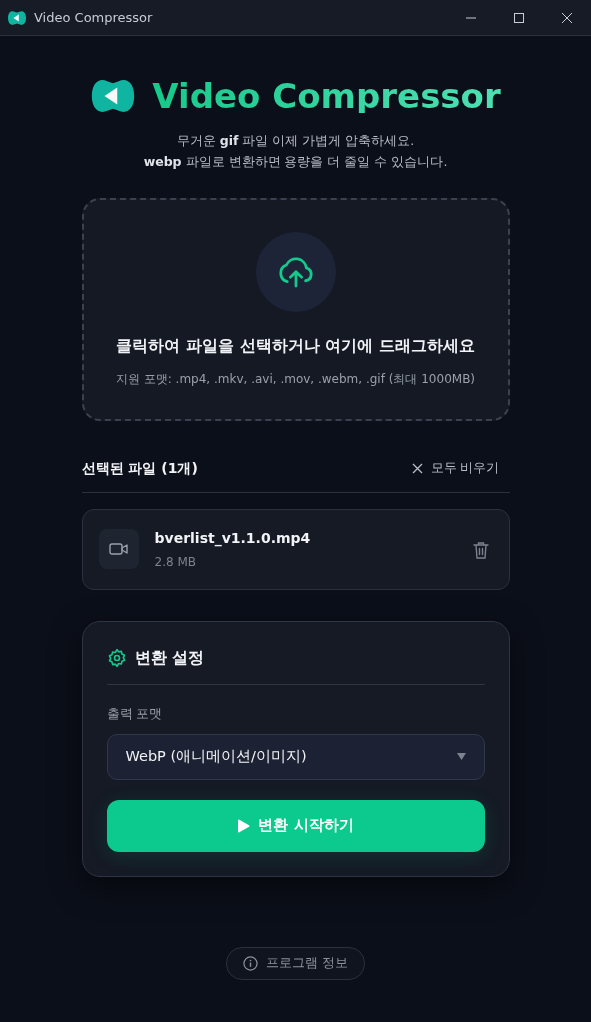 The width and height of the screenshot is (591, 1022). I want to click on supported-formats-text: 지원 포맷: .mp4, .mkv, .avi, .mov, .webm, .gif (최대 1000MB), so click(295, 379).